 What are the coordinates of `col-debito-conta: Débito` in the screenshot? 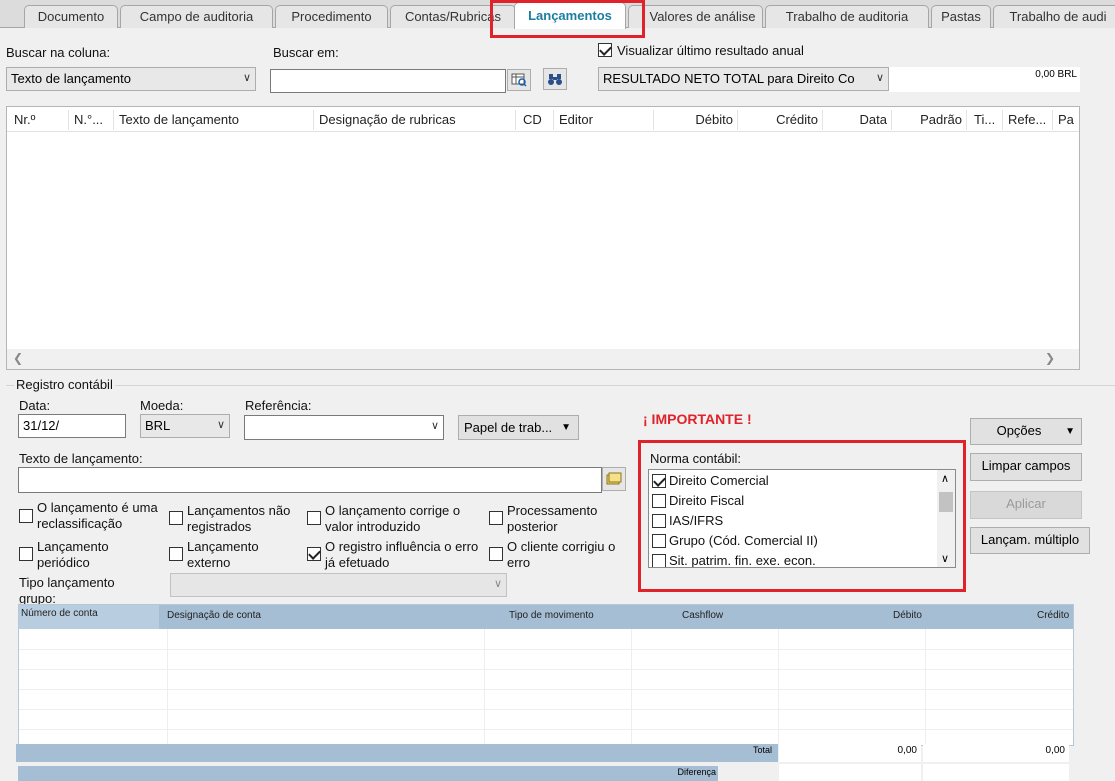 It's located at (907, 615).